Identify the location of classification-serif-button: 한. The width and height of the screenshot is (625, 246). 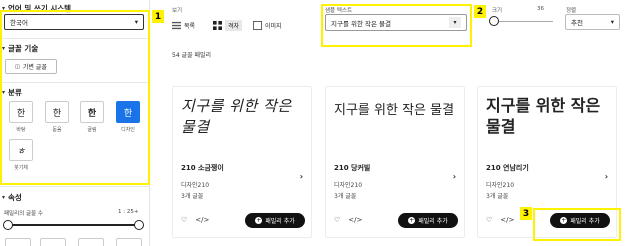
(21, 112).